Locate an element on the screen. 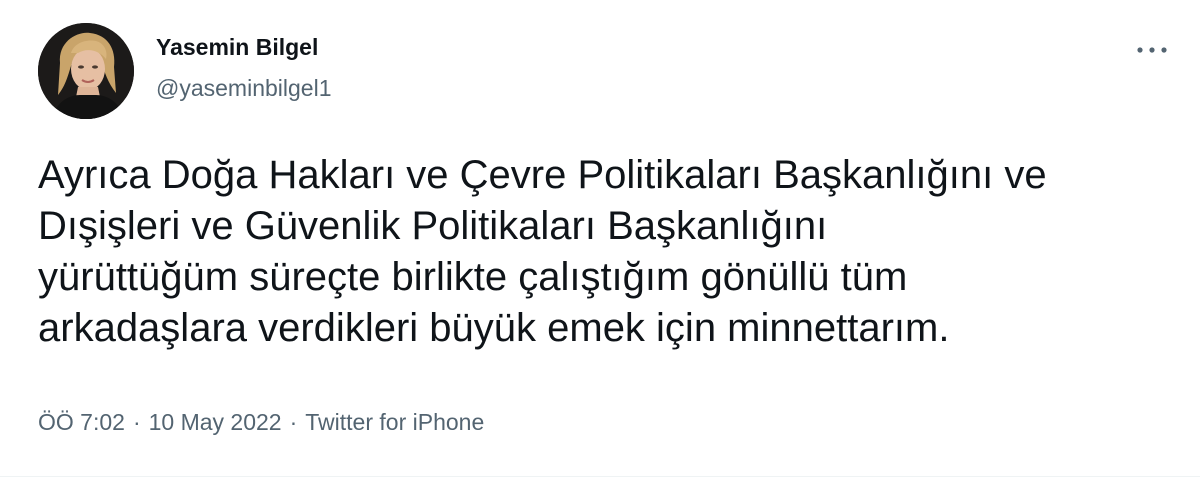 The image size is (1200, 484). divider is located at coordinates (600, 476).